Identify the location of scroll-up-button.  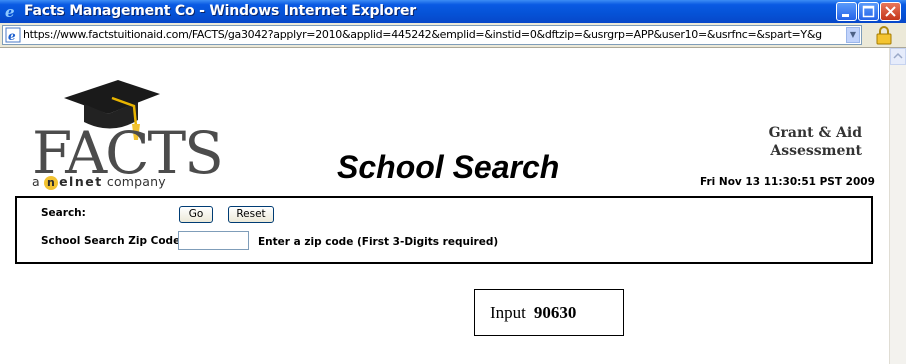
(898, 56).